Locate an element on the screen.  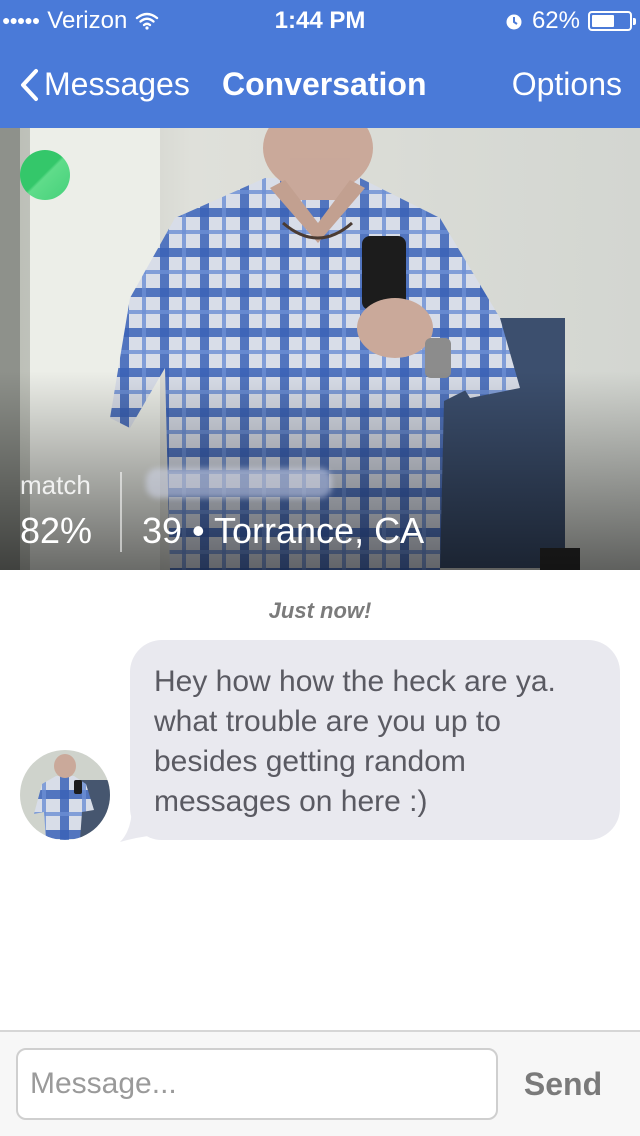
back-label: Messages is located at coordinates (117, 84).